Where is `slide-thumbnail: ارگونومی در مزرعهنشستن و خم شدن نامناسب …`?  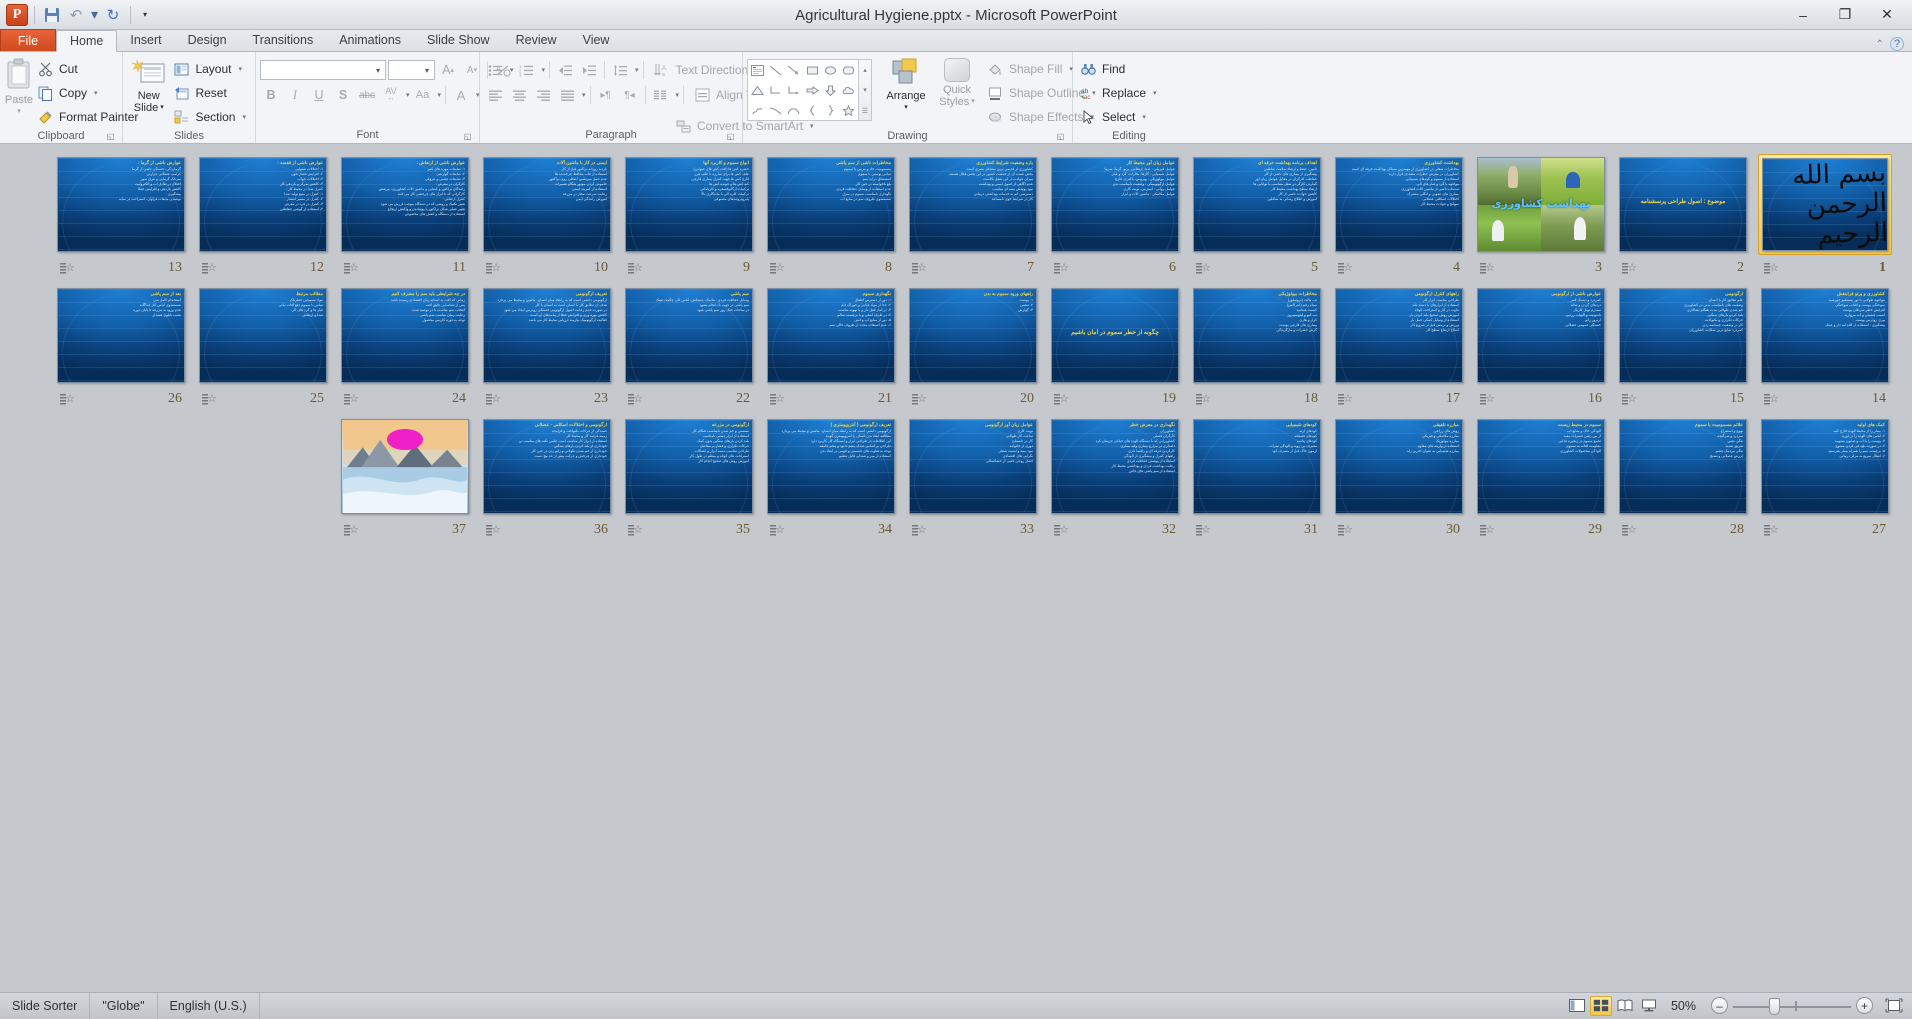 slide-thumbnail: ارگونومی در مزرعهنشستن و خم شدن نامناسب … is located at coordinates (689, 466).